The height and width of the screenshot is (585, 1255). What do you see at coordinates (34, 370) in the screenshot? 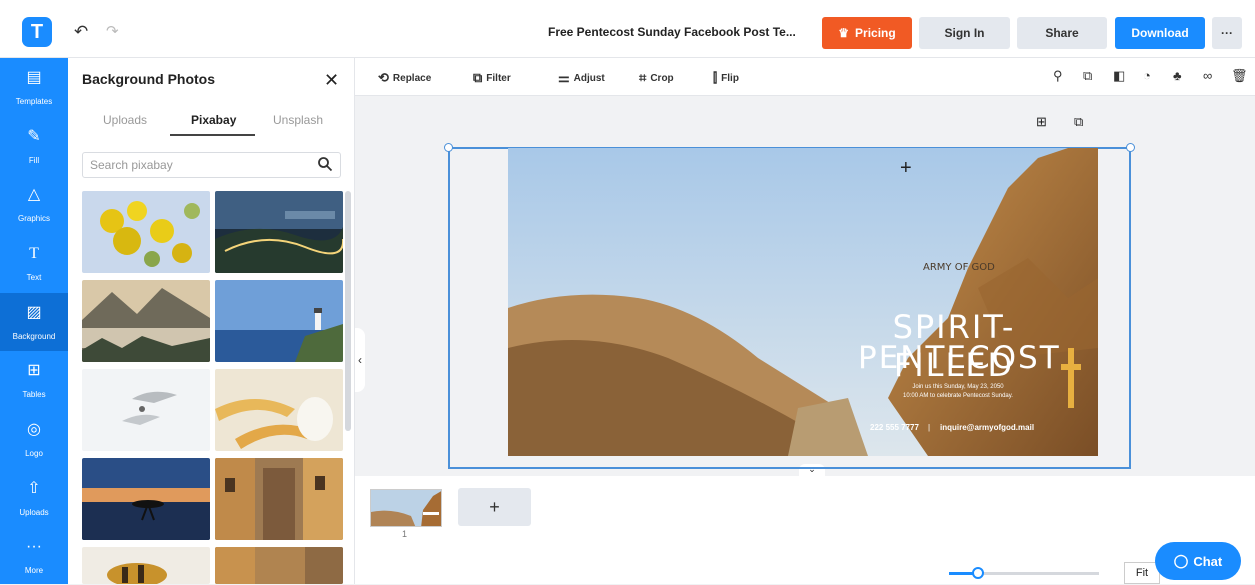
I see `table-icon: ⊞` at bounding box center [34, 370].